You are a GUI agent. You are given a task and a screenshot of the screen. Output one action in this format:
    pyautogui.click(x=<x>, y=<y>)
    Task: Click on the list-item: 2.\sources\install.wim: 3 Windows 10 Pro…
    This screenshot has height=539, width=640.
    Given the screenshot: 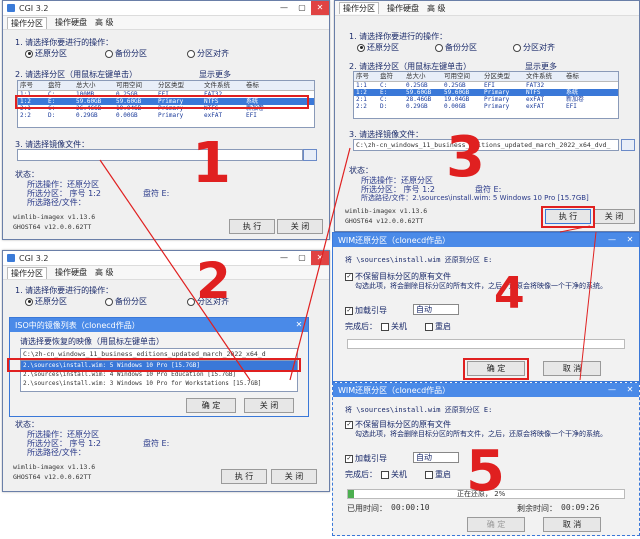 What is the action you would take?
    pyautogui.click(x=159, y=383)
    